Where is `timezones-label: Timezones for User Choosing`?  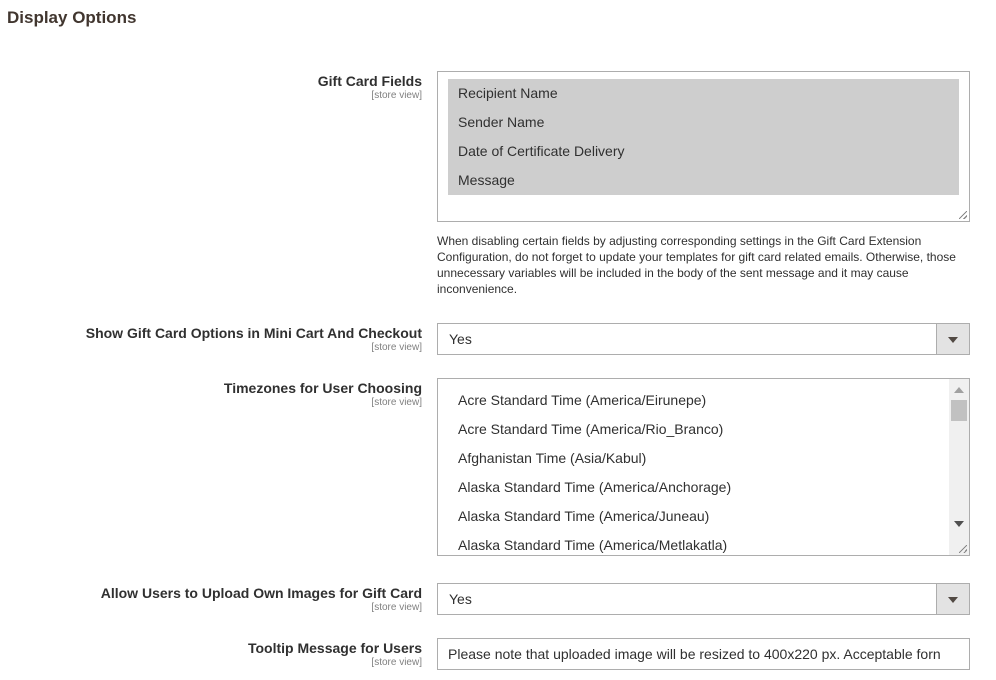
timezones-label: Timezones for User Choosing is located at coordinates (322, 388).